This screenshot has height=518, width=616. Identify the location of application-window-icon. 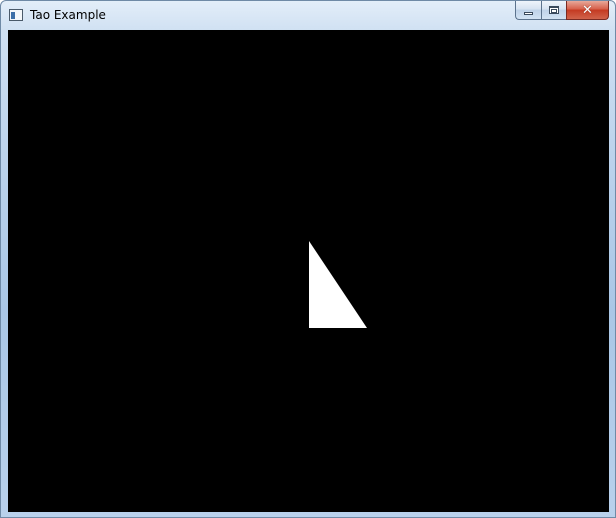
(16, 15).